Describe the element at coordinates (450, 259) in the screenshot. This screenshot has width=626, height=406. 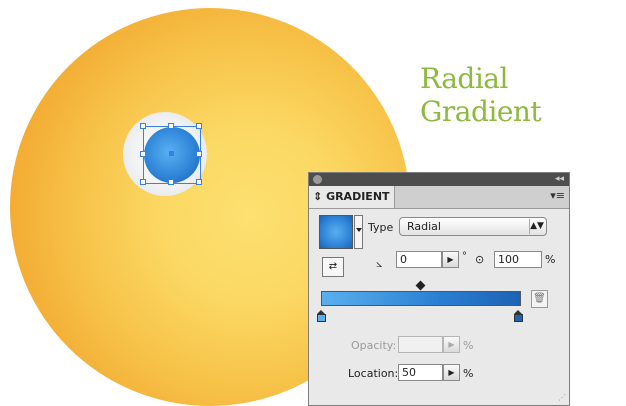
I see `angle-dropdown-button: ▶` at that location.